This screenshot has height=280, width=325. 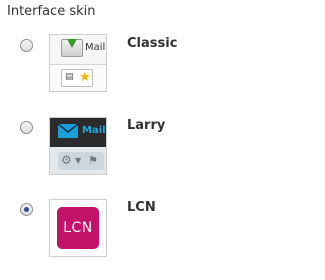 I want to click on grid-icon: ▤, so click(x=69, y=77).